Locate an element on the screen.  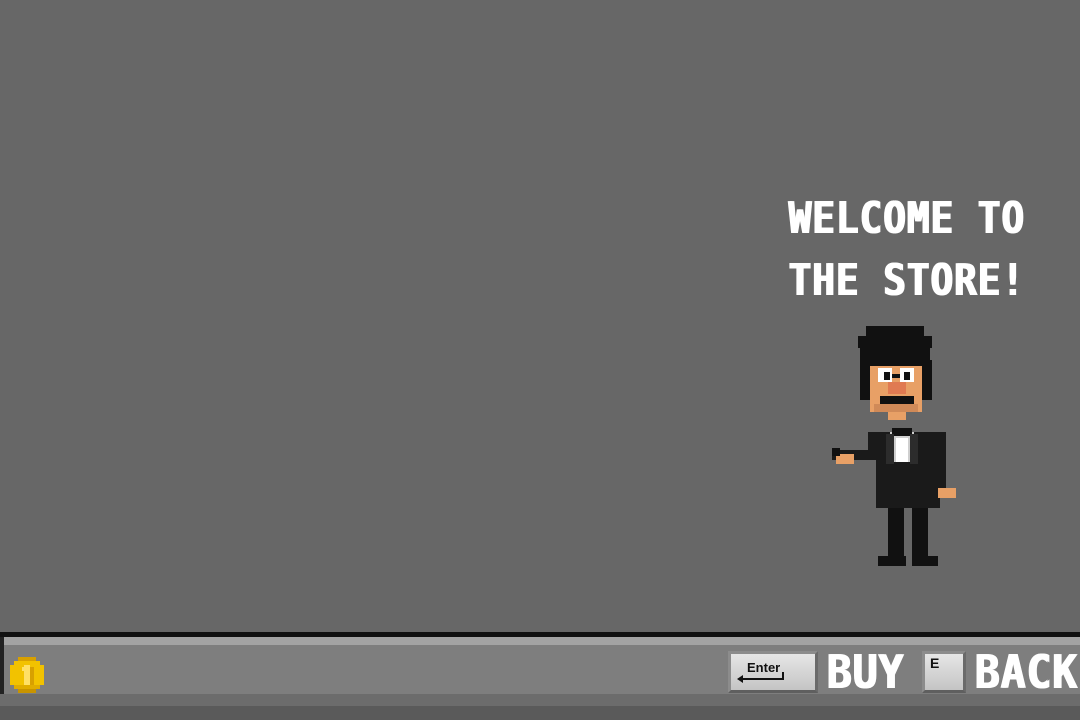
buy-action-label: BUY is located at coordinates (864, 672).